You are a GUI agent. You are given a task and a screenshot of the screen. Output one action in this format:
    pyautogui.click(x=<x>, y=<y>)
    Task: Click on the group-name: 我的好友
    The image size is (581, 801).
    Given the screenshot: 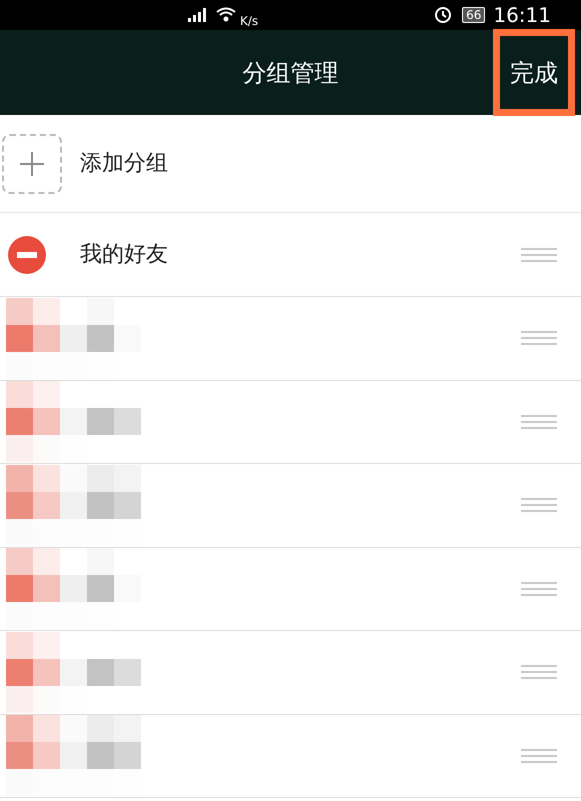 What is the action you would take?
    pyautogui.click(x=124, y=255)
    